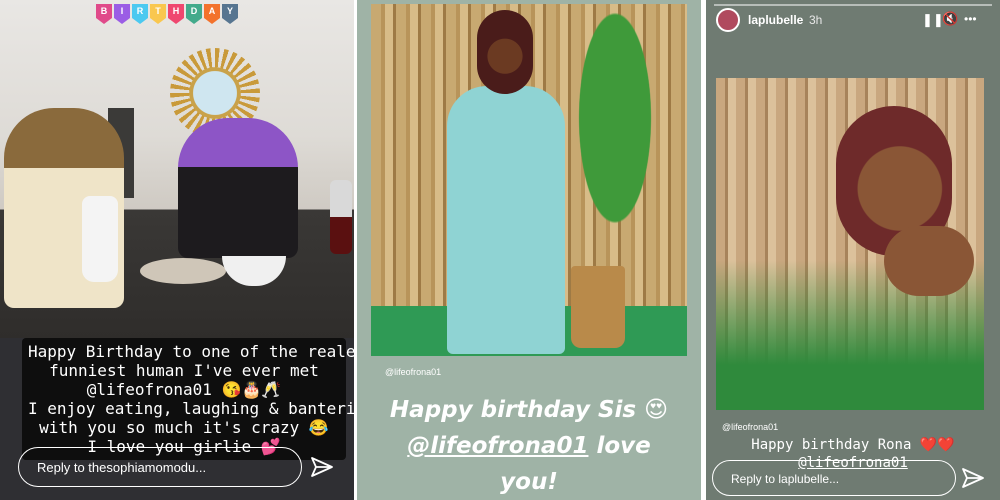  I want to click on caption-line: Happy birthday Rona ❤️❤️, so click(853, 445).